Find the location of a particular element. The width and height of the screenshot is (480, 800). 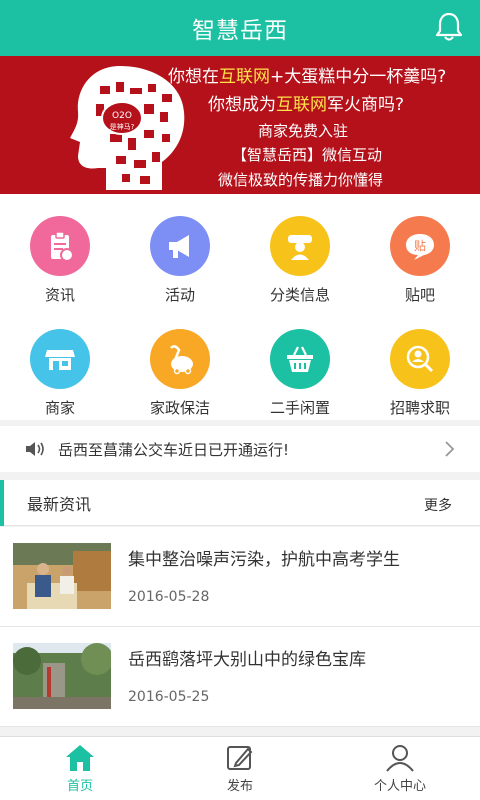

banner-badge: O2O is located at coordinates (122, 116).